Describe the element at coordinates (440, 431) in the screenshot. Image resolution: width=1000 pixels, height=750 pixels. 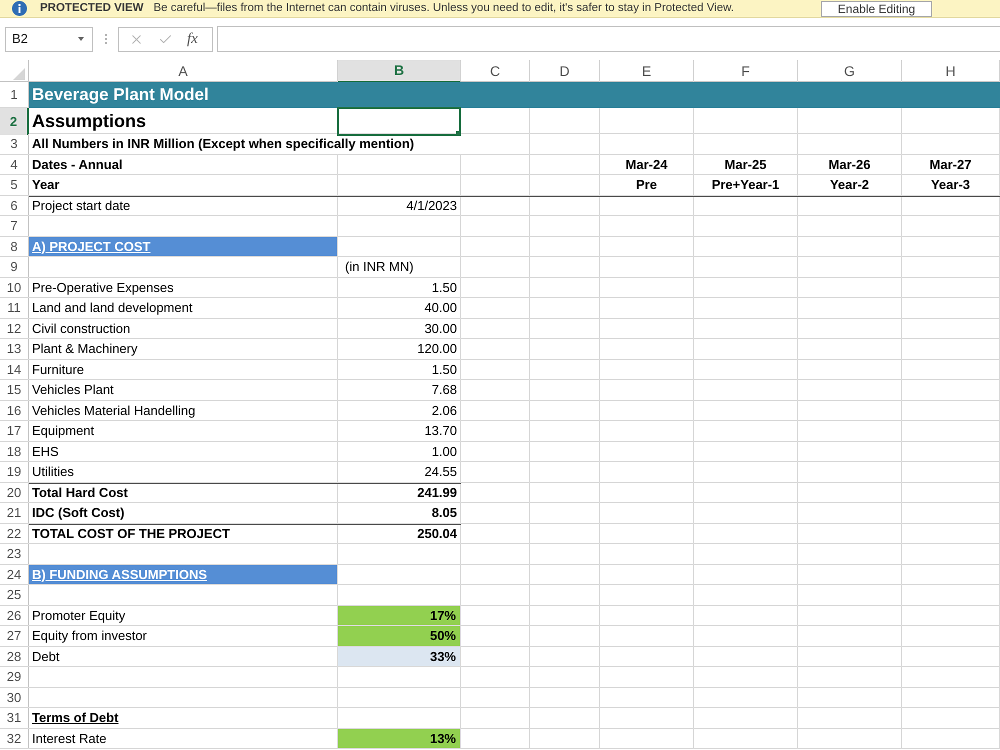
I see `cost-value: 13.70` at that location.